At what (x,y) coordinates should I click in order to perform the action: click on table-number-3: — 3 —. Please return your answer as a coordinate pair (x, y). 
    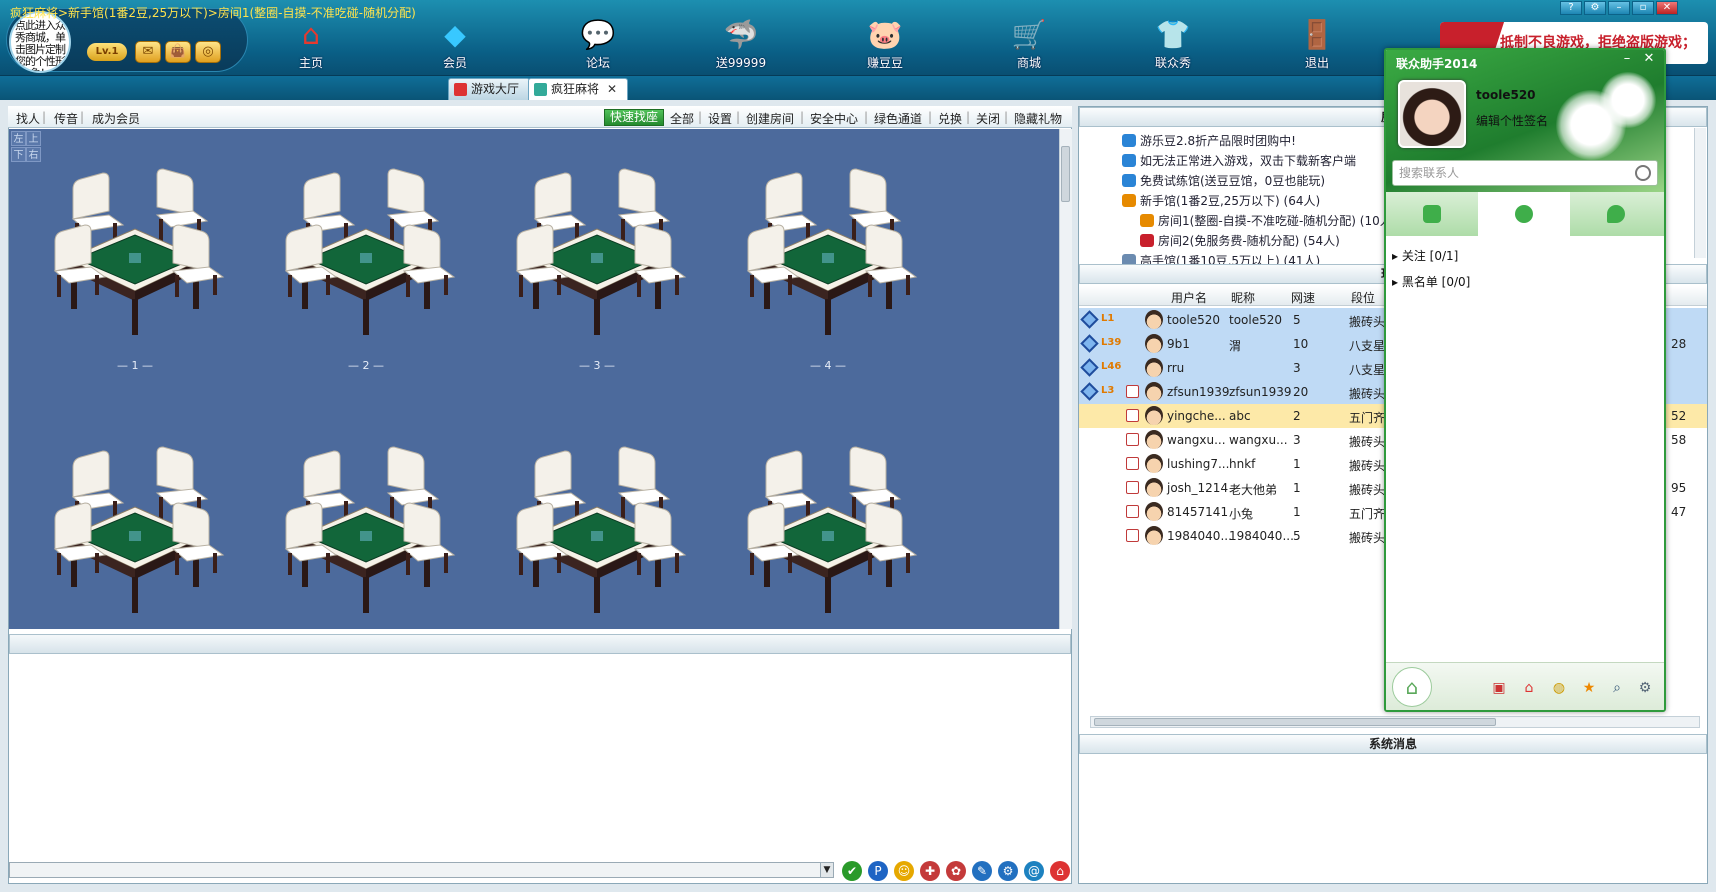
    Looking at the image, I should click on (597, 365).